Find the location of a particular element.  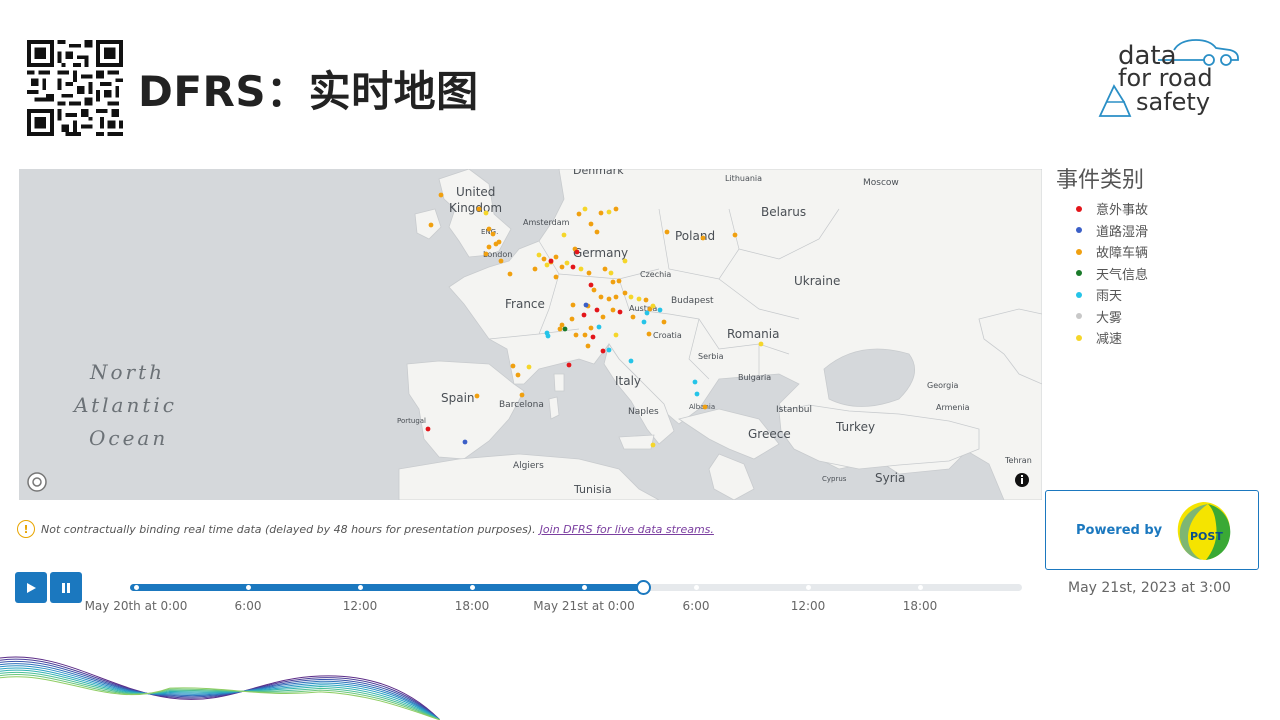

powered-by-box: Powered by POST is located at coordinates (1152, 530).